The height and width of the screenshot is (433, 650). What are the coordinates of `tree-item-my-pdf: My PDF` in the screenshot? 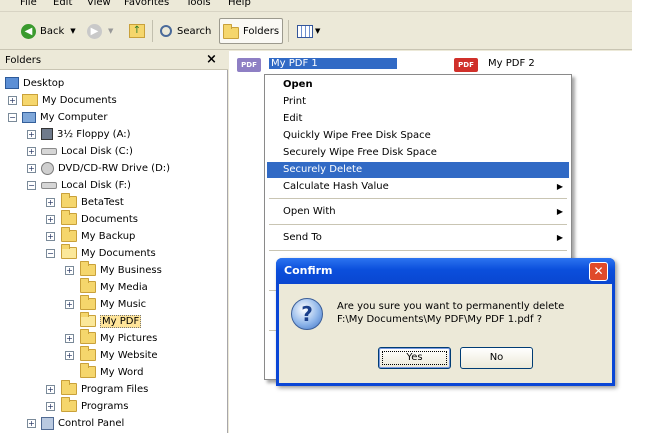 It's located at (111, 320).